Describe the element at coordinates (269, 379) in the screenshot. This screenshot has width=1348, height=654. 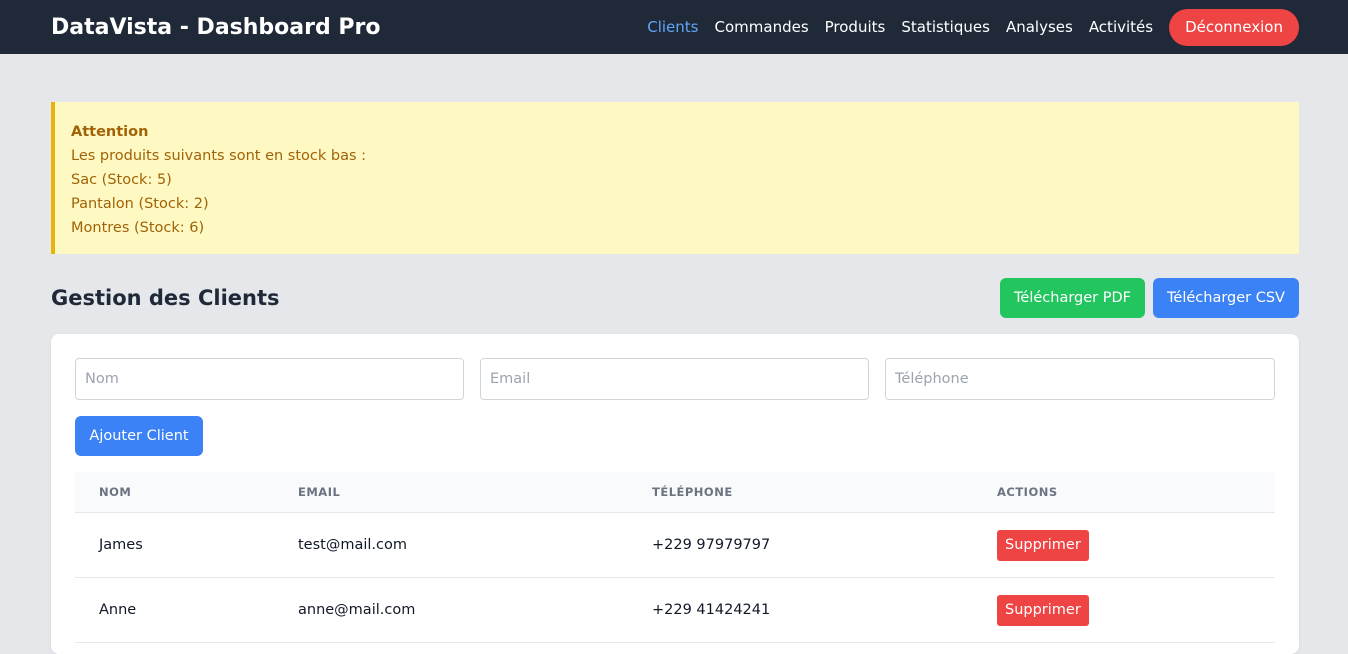
I see `name-input` at that location.